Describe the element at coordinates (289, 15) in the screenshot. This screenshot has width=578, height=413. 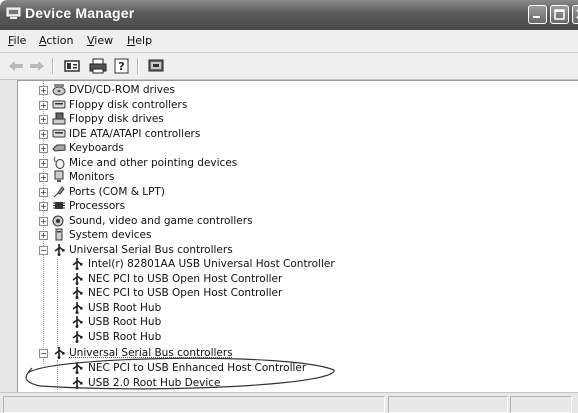
I see `title-bar: Device Manager` at that location.